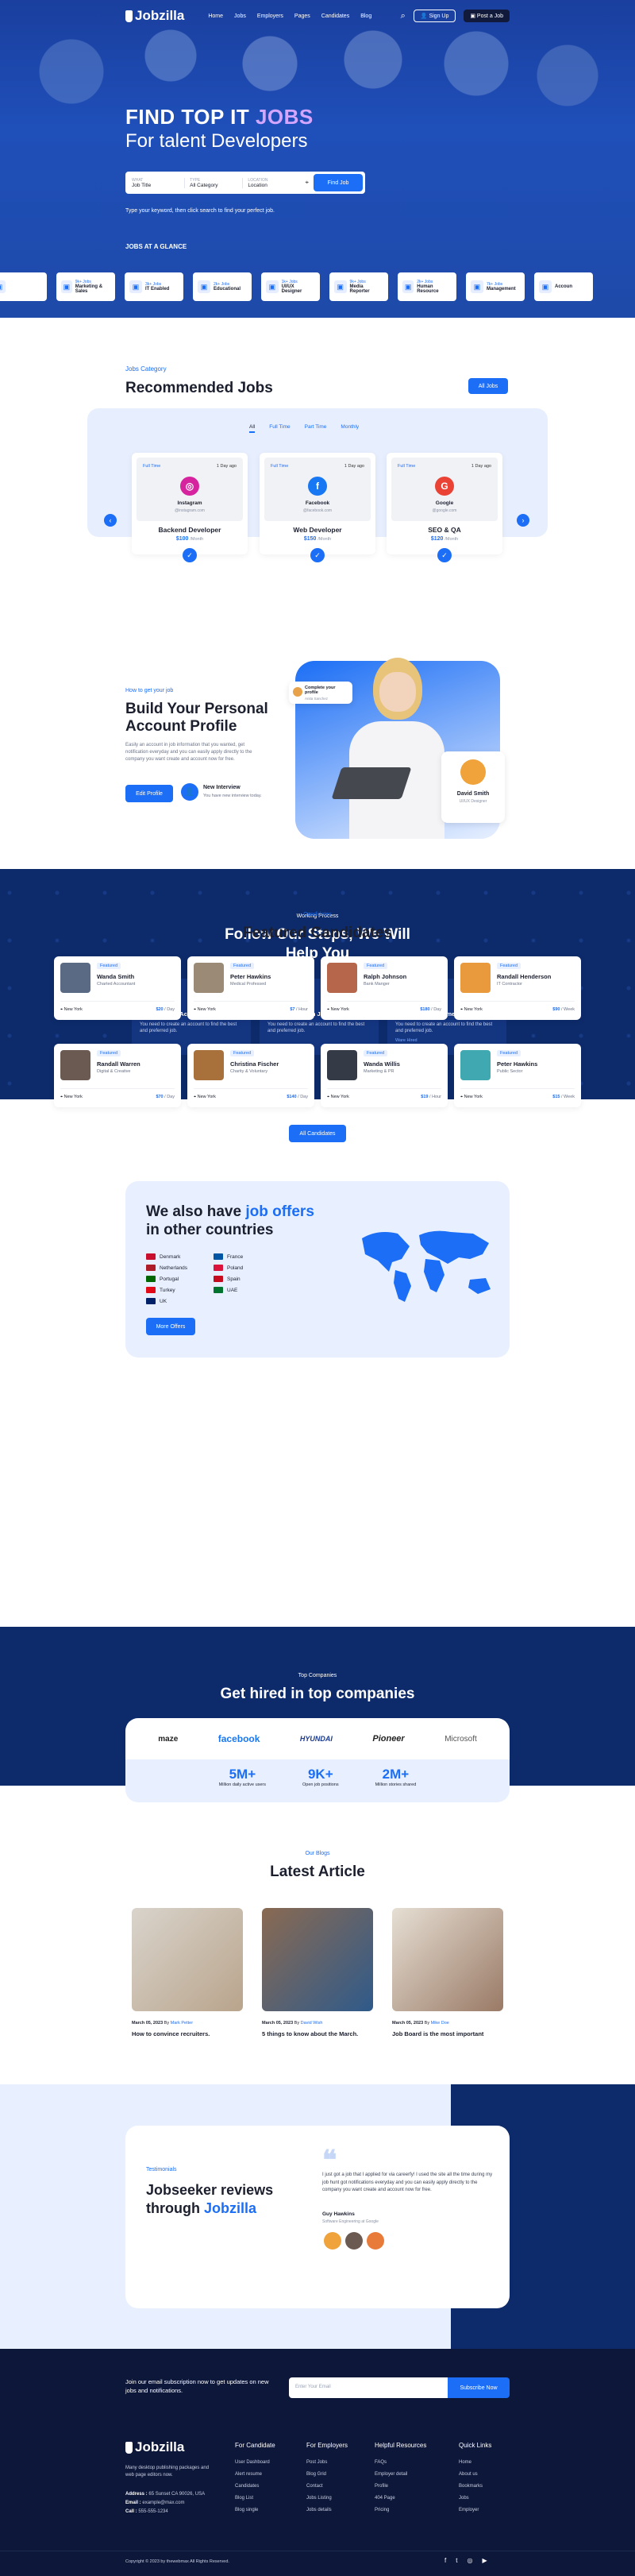  I want to click on tab-full-time: Full Time, so click(279, 429).